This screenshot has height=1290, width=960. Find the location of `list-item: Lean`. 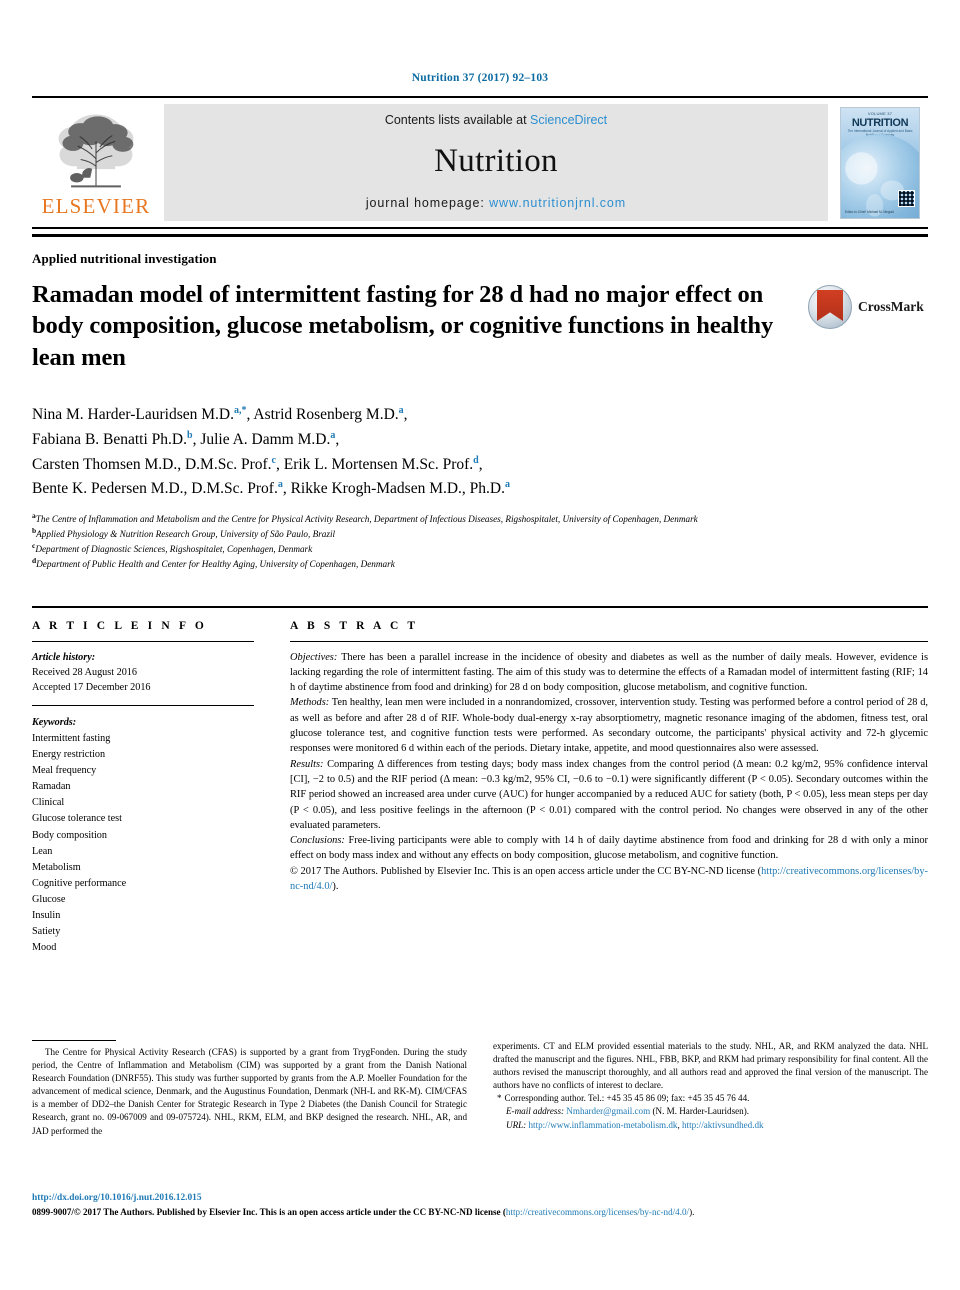

list-item: Lean is located at coordinates (42, 851).